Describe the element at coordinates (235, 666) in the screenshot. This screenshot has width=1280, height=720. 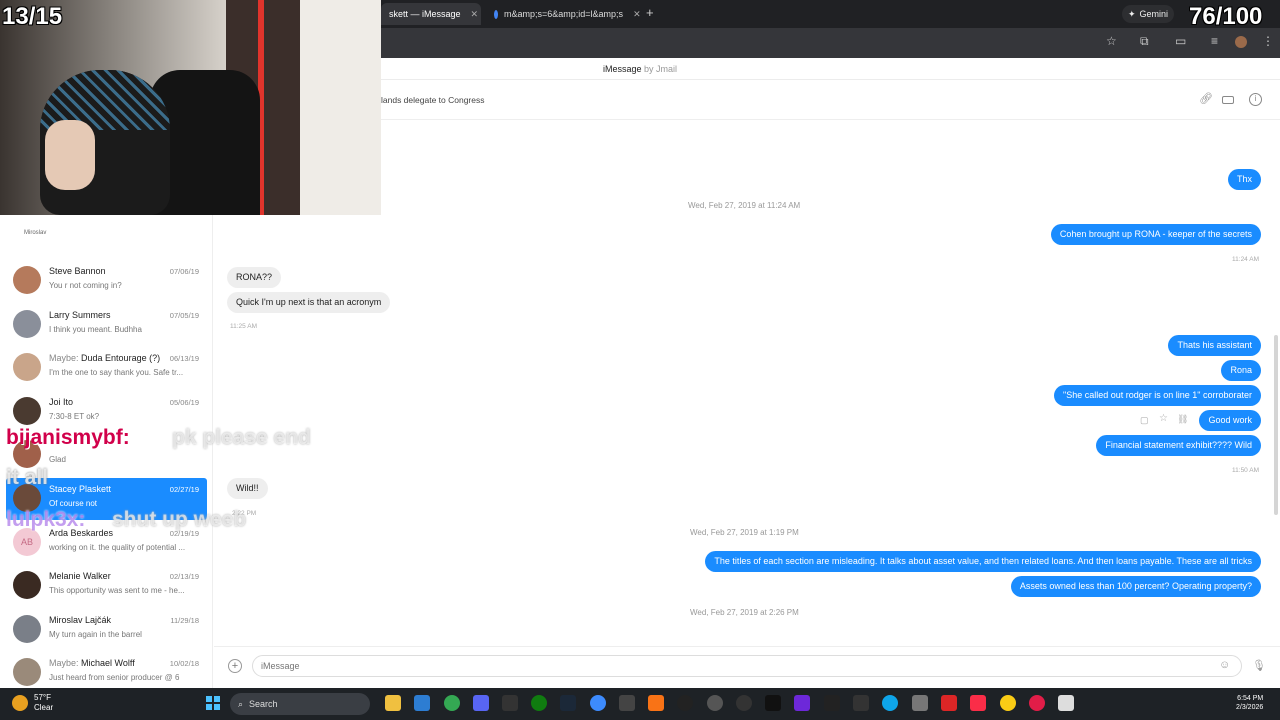
I see `add-attachment-button: +` at that location.